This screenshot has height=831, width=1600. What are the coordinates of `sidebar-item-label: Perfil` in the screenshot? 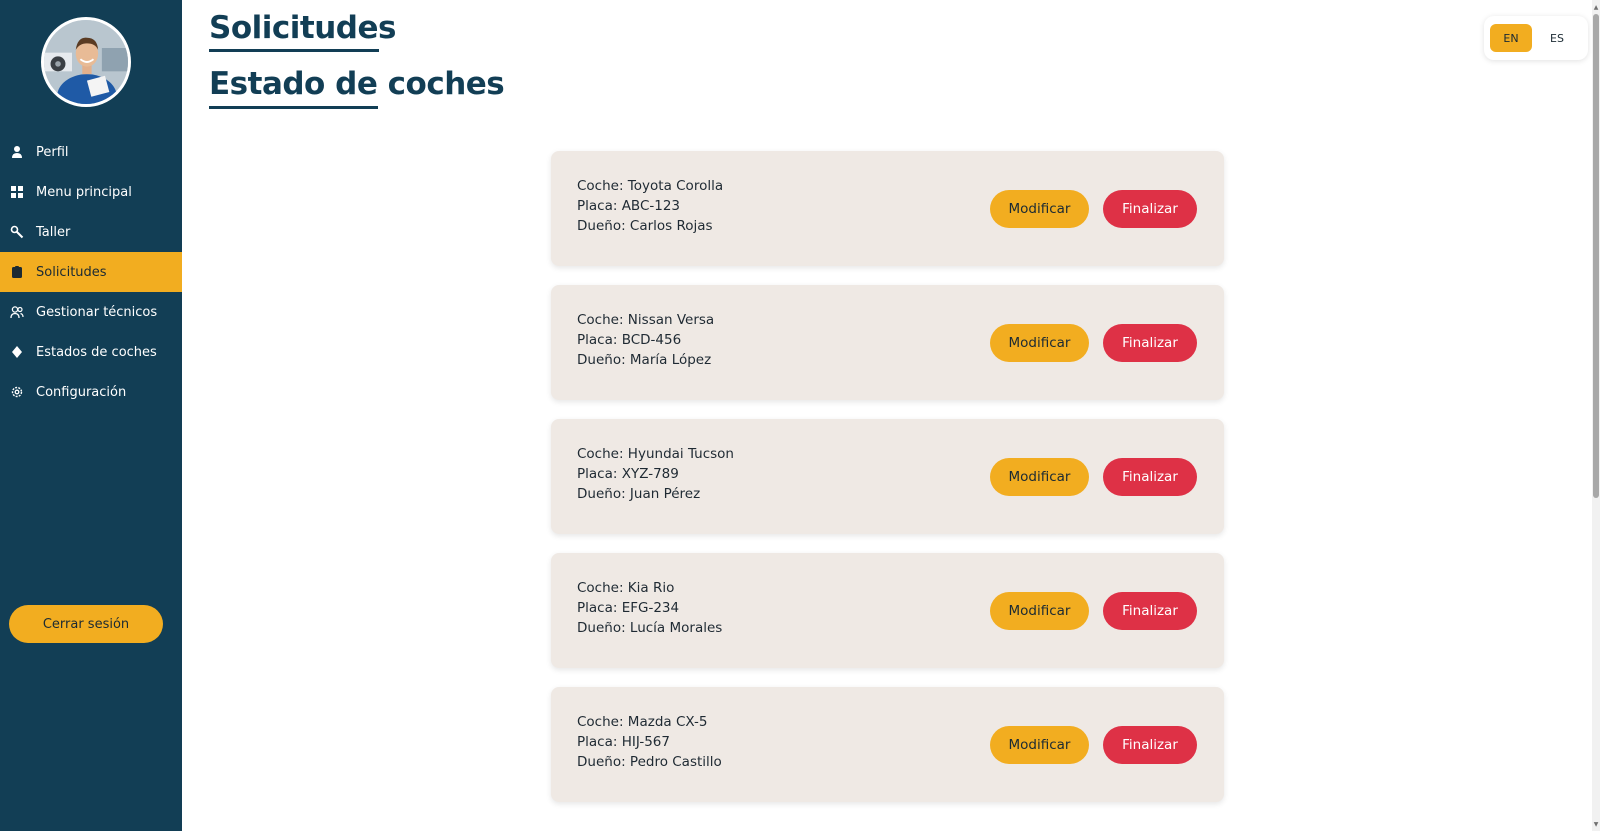 It's located at (52, 152).